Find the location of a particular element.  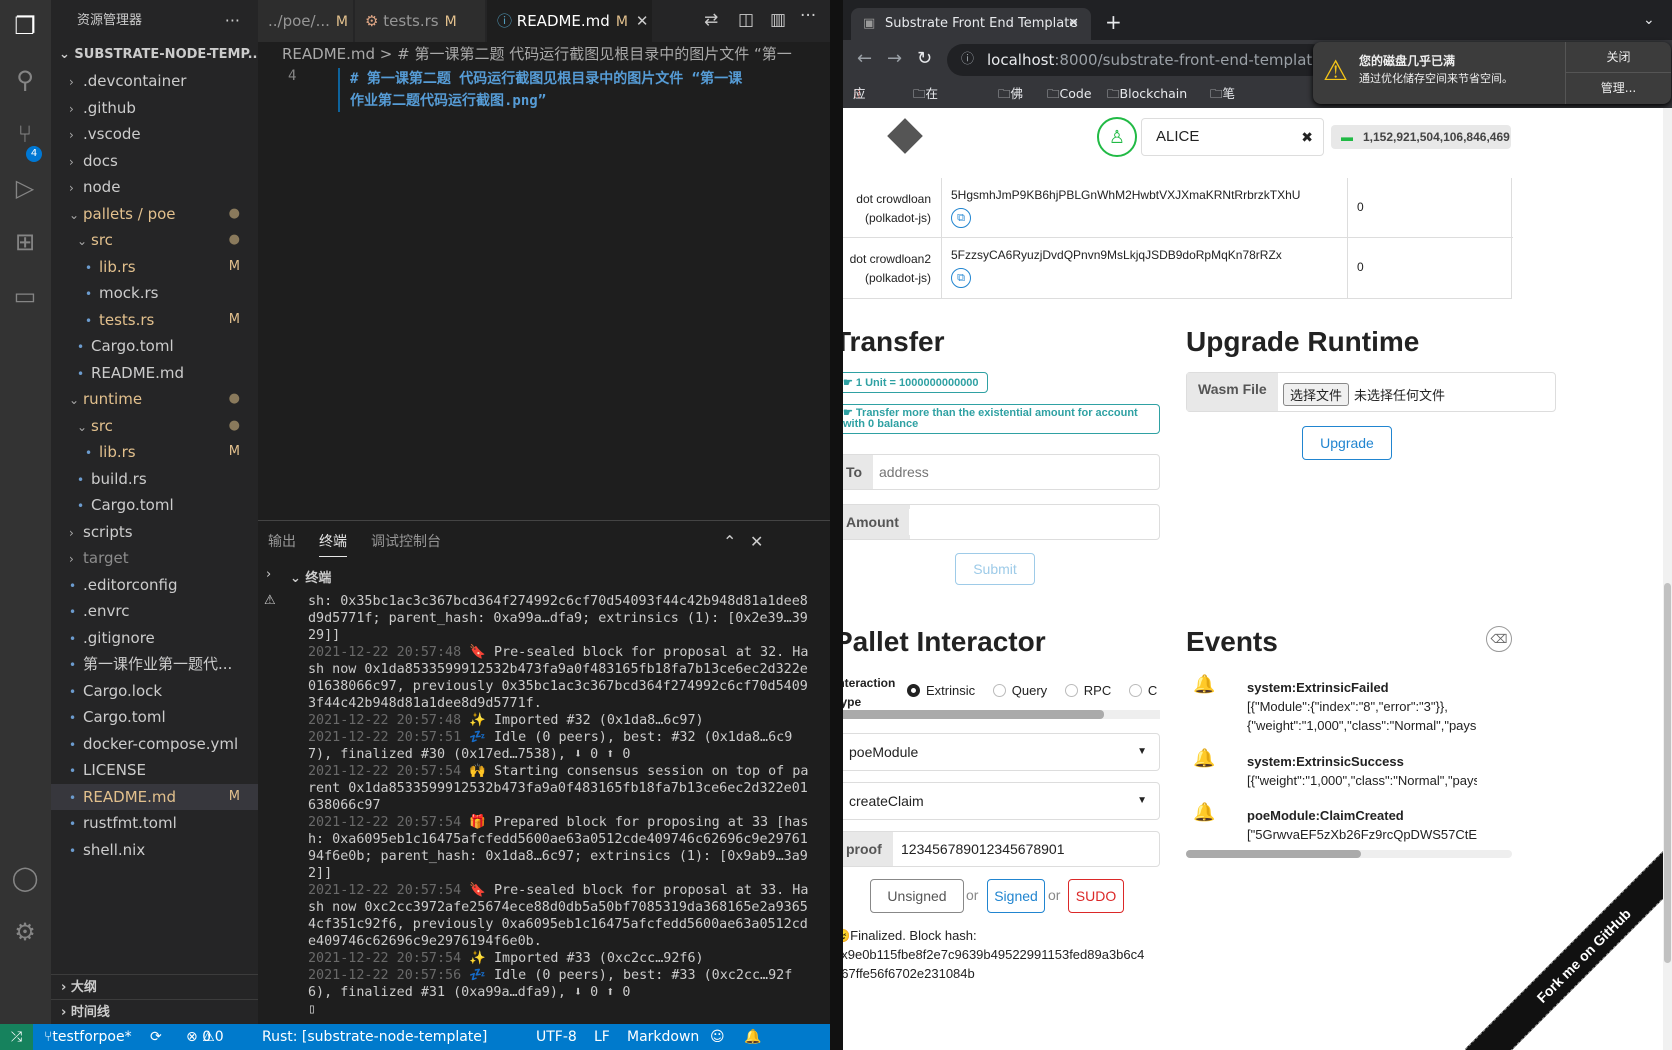

tree-file: • lib.rs M is located at coordinates (154, 267).